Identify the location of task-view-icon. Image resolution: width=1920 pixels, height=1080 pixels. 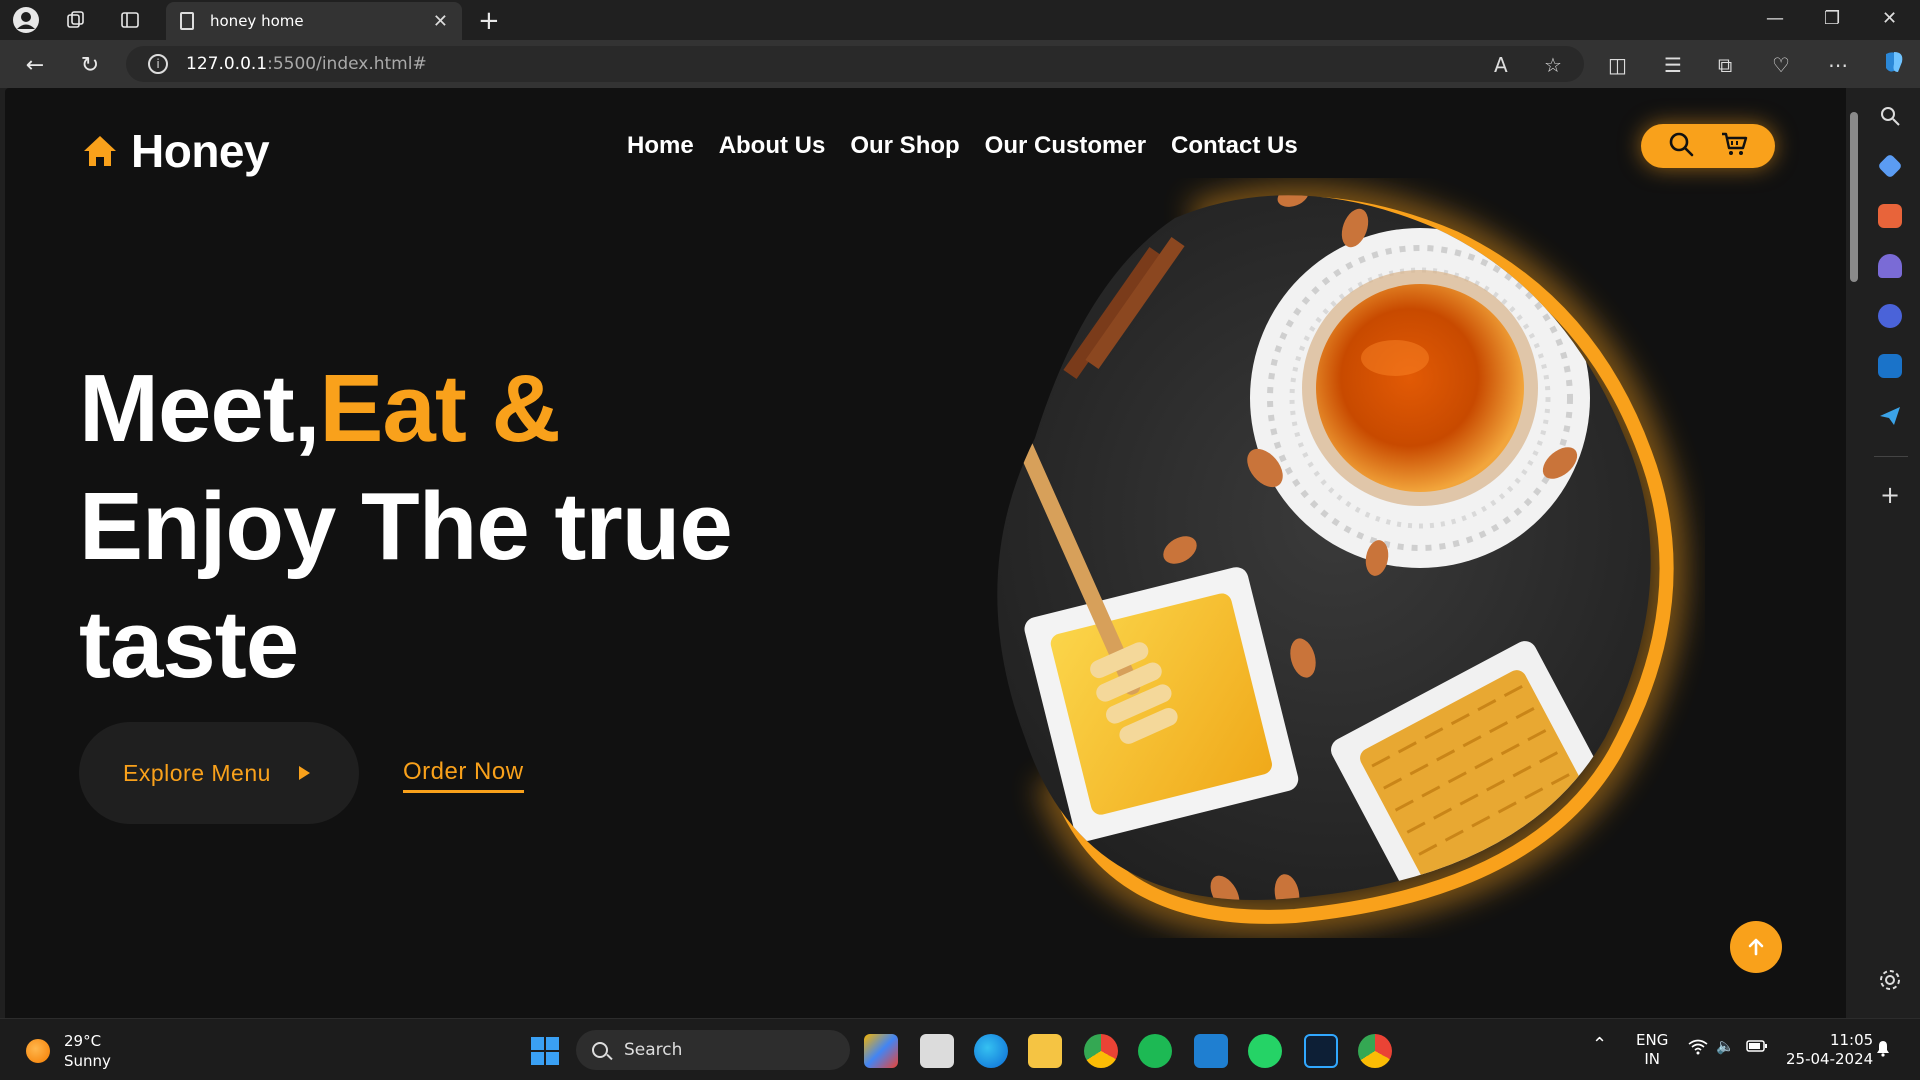
(937, 1051).